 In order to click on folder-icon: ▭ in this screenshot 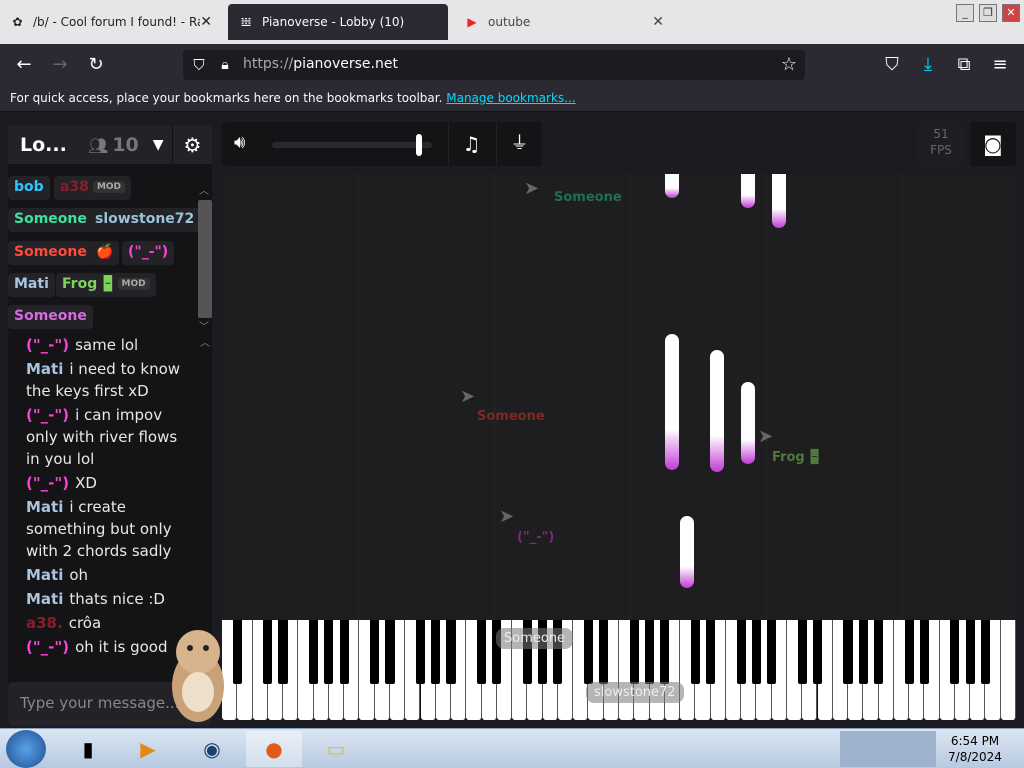, I will do `click(336, 749)`.